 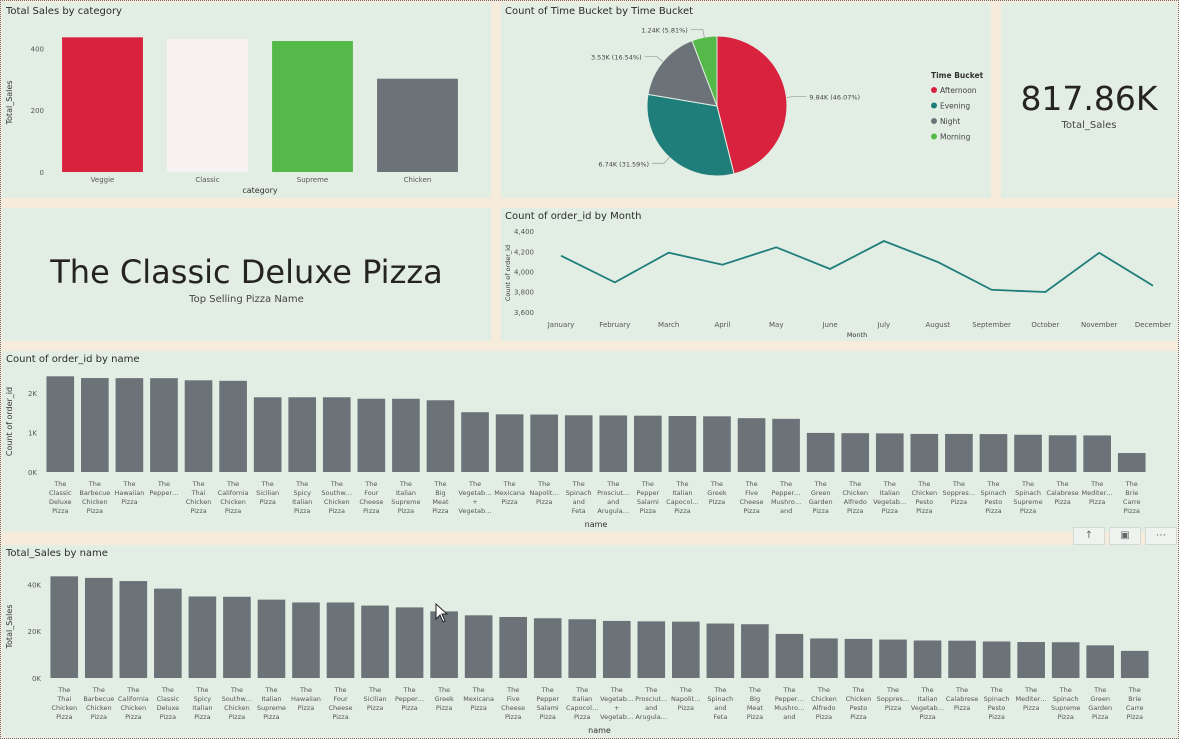 I want to click on legend-marker, so click(x=934, y=136).